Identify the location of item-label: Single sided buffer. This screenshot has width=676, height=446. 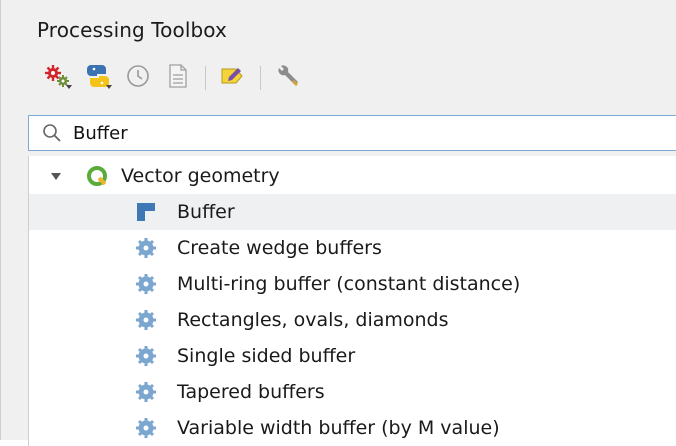
(266, 356).